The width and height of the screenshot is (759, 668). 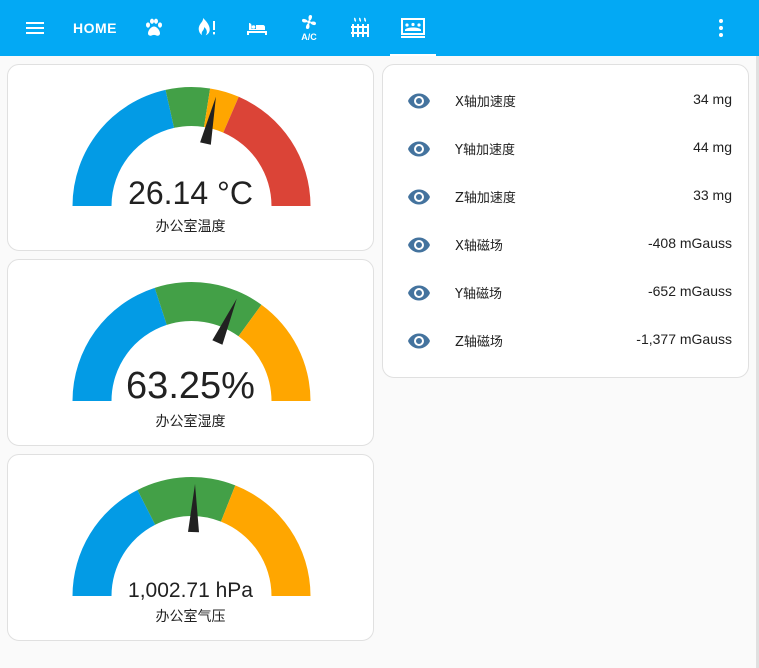 I want to click on tab-radiator, so click(x=360, y=28).